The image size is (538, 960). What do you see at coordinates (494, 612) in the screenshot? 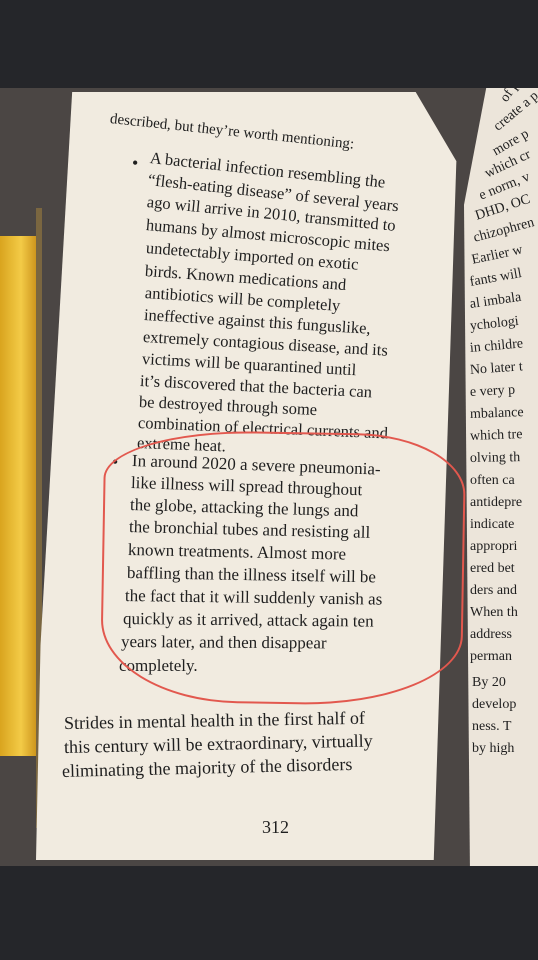
I see `right-page-line: When th` at bounding box center [494, 612].